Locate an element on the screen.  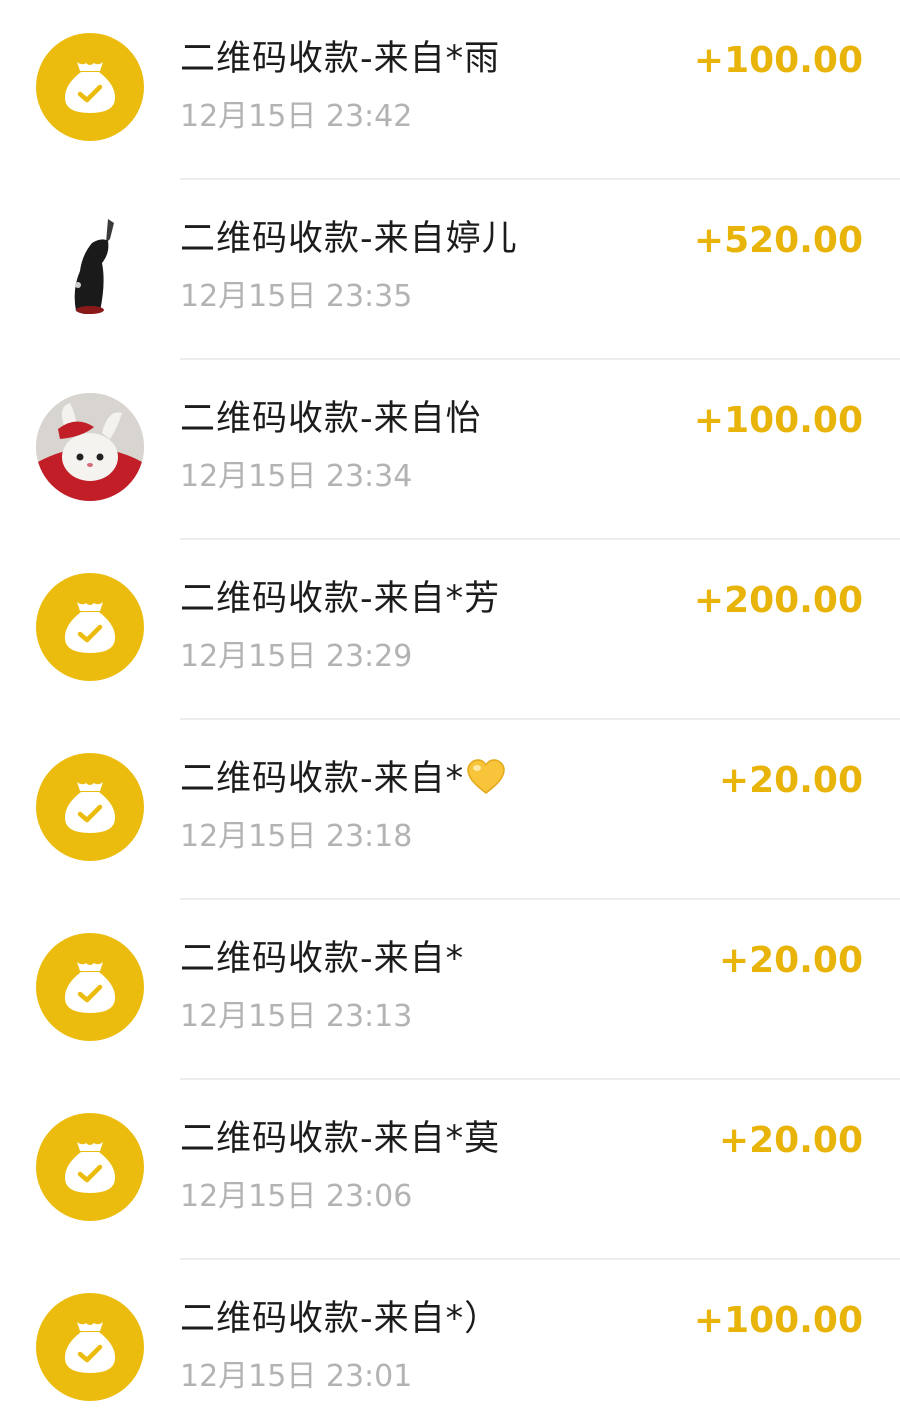
transaction-title: 二维码收款-来自*莫 is located at coordinates (340, 1139).